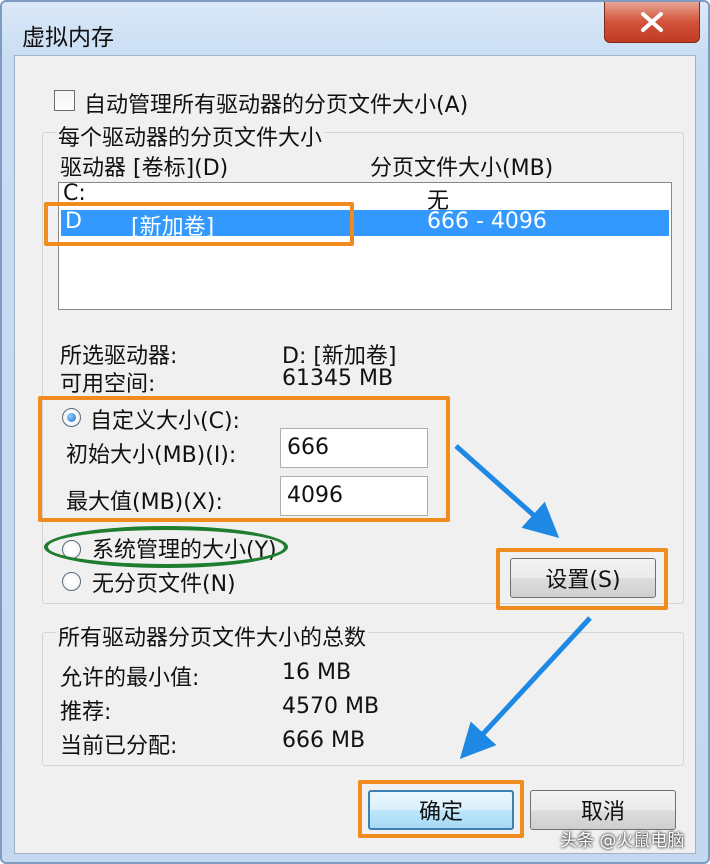  I want to click on watermark-text: 头条 @火鼠电脑, so click(622, 841).